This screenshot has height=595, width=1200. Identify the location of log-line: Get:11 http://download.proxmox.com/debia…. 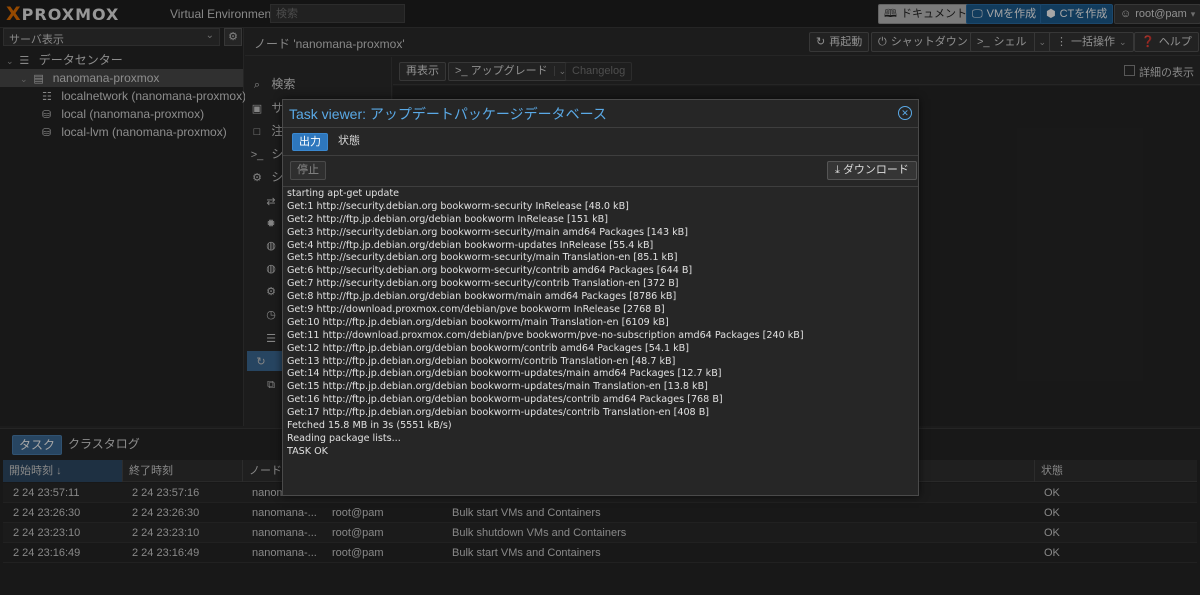
(545, 335).